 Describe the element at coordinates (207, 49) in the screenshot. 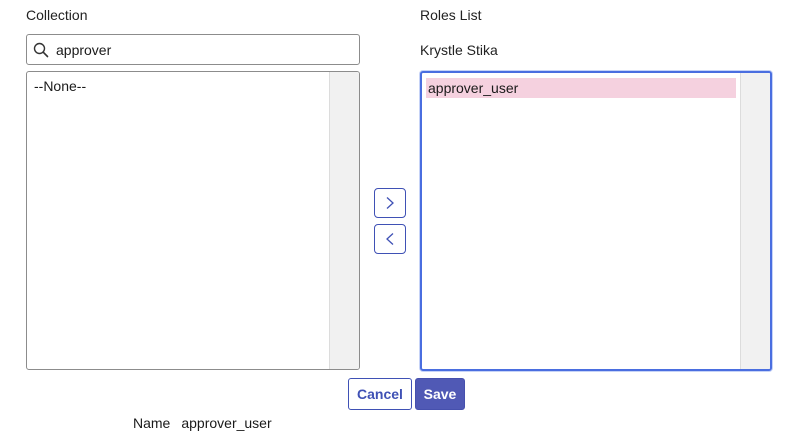

I see `collection-search-input` at that location.